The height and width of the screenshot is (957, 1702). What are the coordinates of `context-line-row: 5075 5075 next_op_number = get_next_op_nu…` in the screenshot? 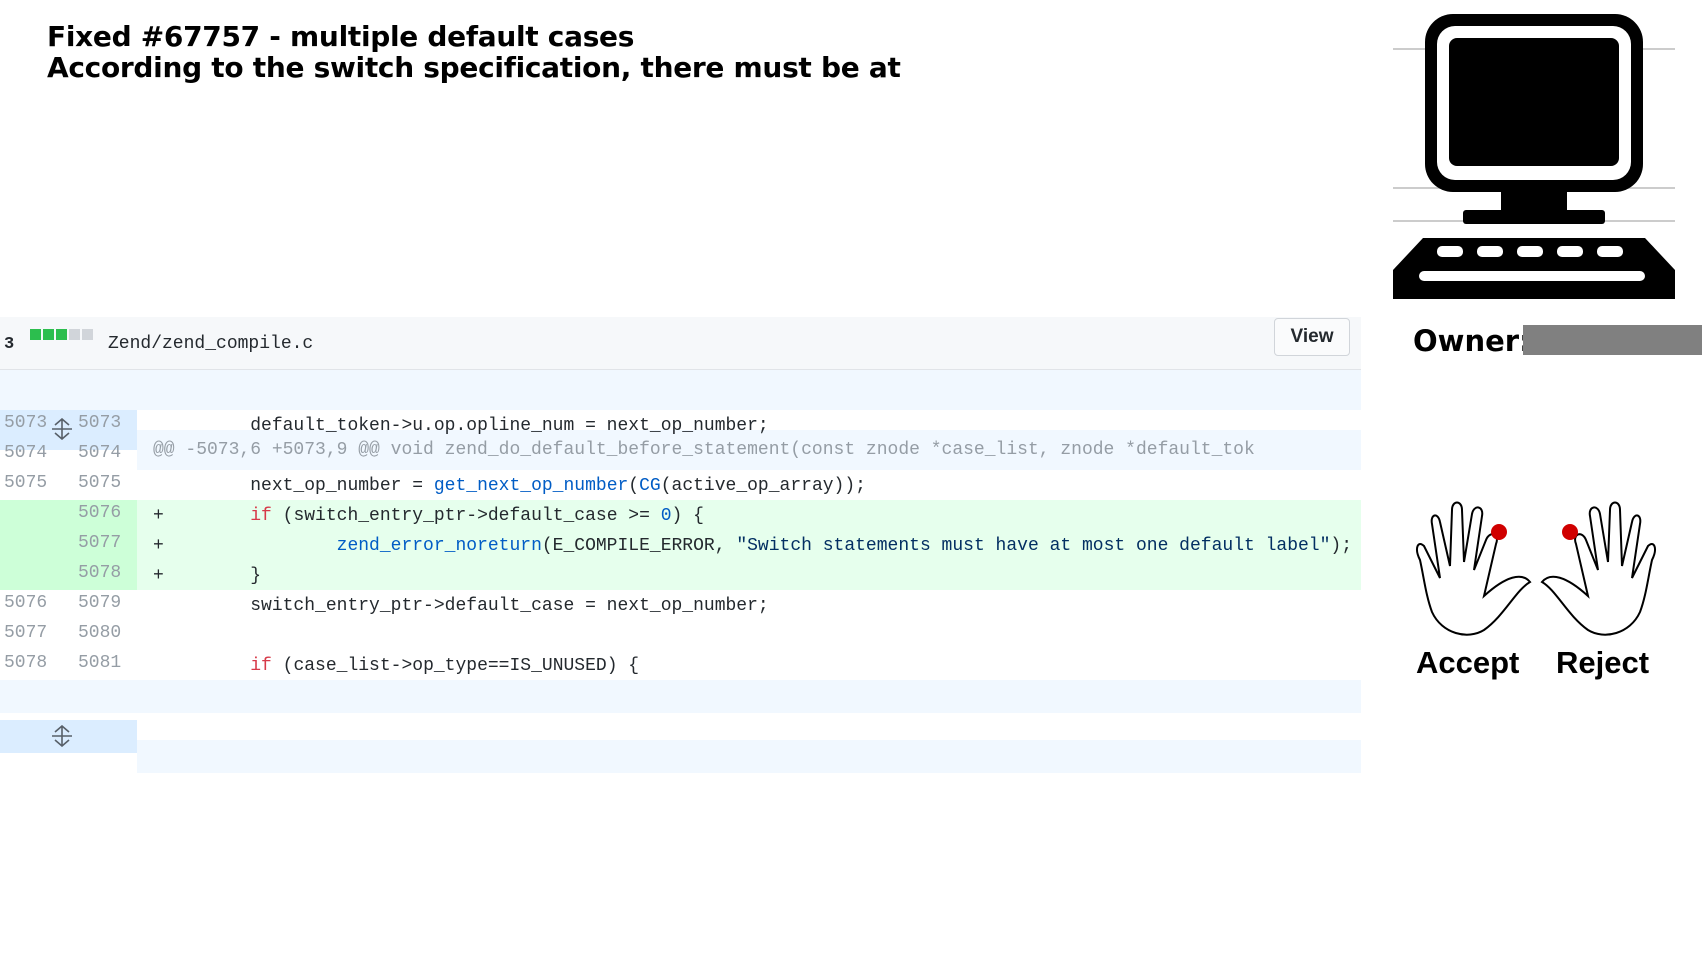 It's located at (680, 485).